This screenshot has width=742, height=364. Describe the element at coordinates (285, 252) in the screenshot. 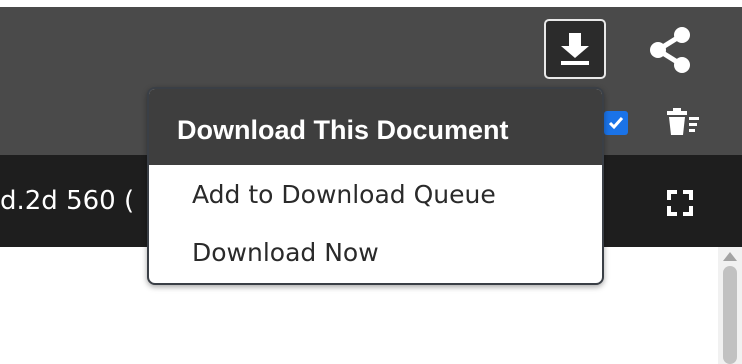

I see `menu-item-label: Download Now` at that location.